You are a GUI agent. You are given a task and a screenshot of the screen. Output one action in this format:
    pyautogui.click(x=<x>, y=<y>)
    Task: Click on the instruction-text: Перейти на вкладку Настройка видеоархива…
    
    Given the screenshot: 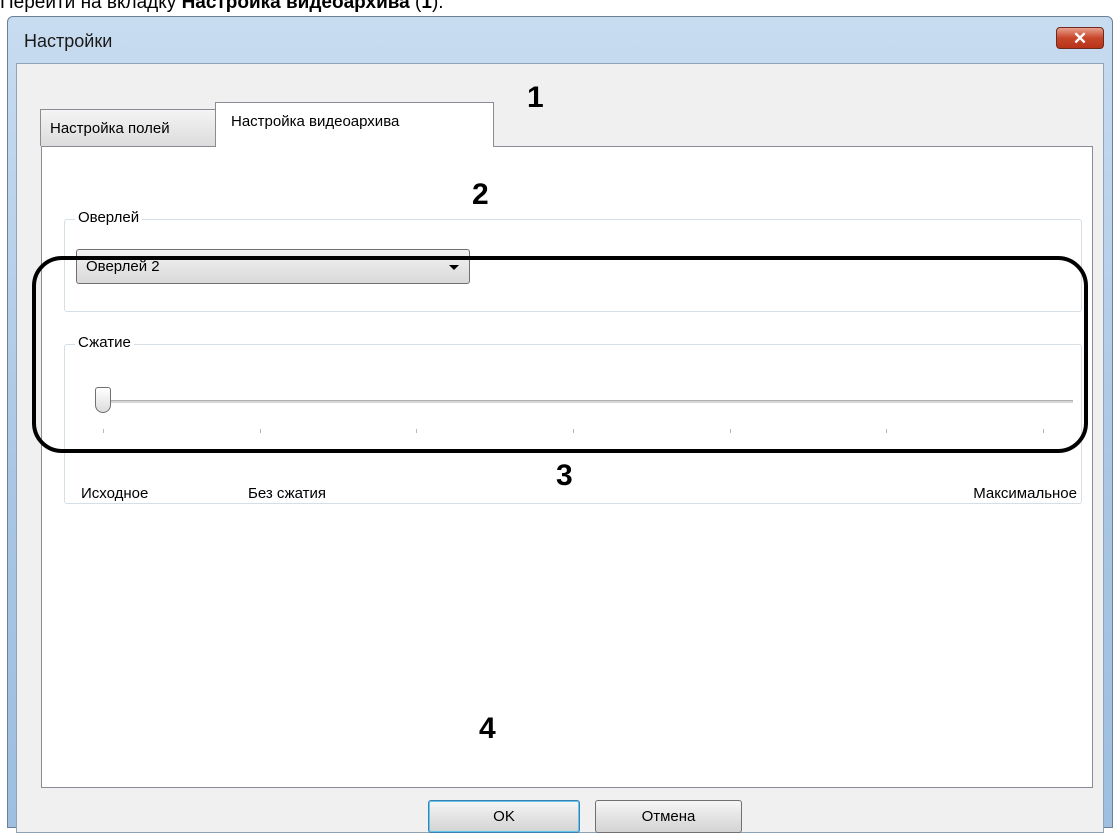 What is the action you would take?
    pyautogui.click(x=222, y=6)
    